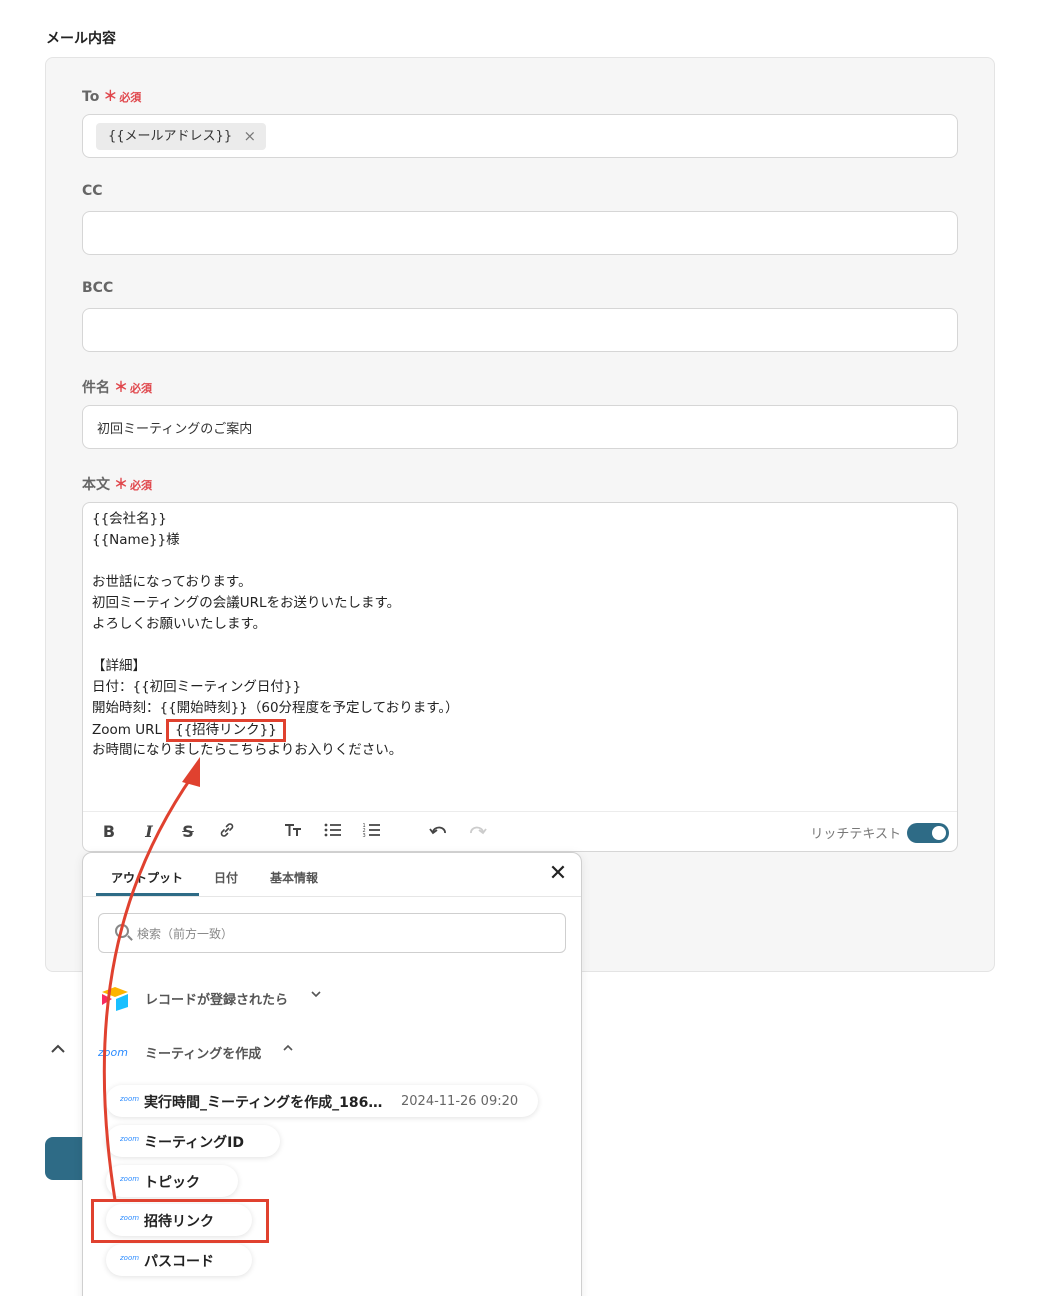  Describe the element at coordinates (197, 687) in the screenshot. I see `body-line: 日付：{{初回ミーティング日付}}` at that location.